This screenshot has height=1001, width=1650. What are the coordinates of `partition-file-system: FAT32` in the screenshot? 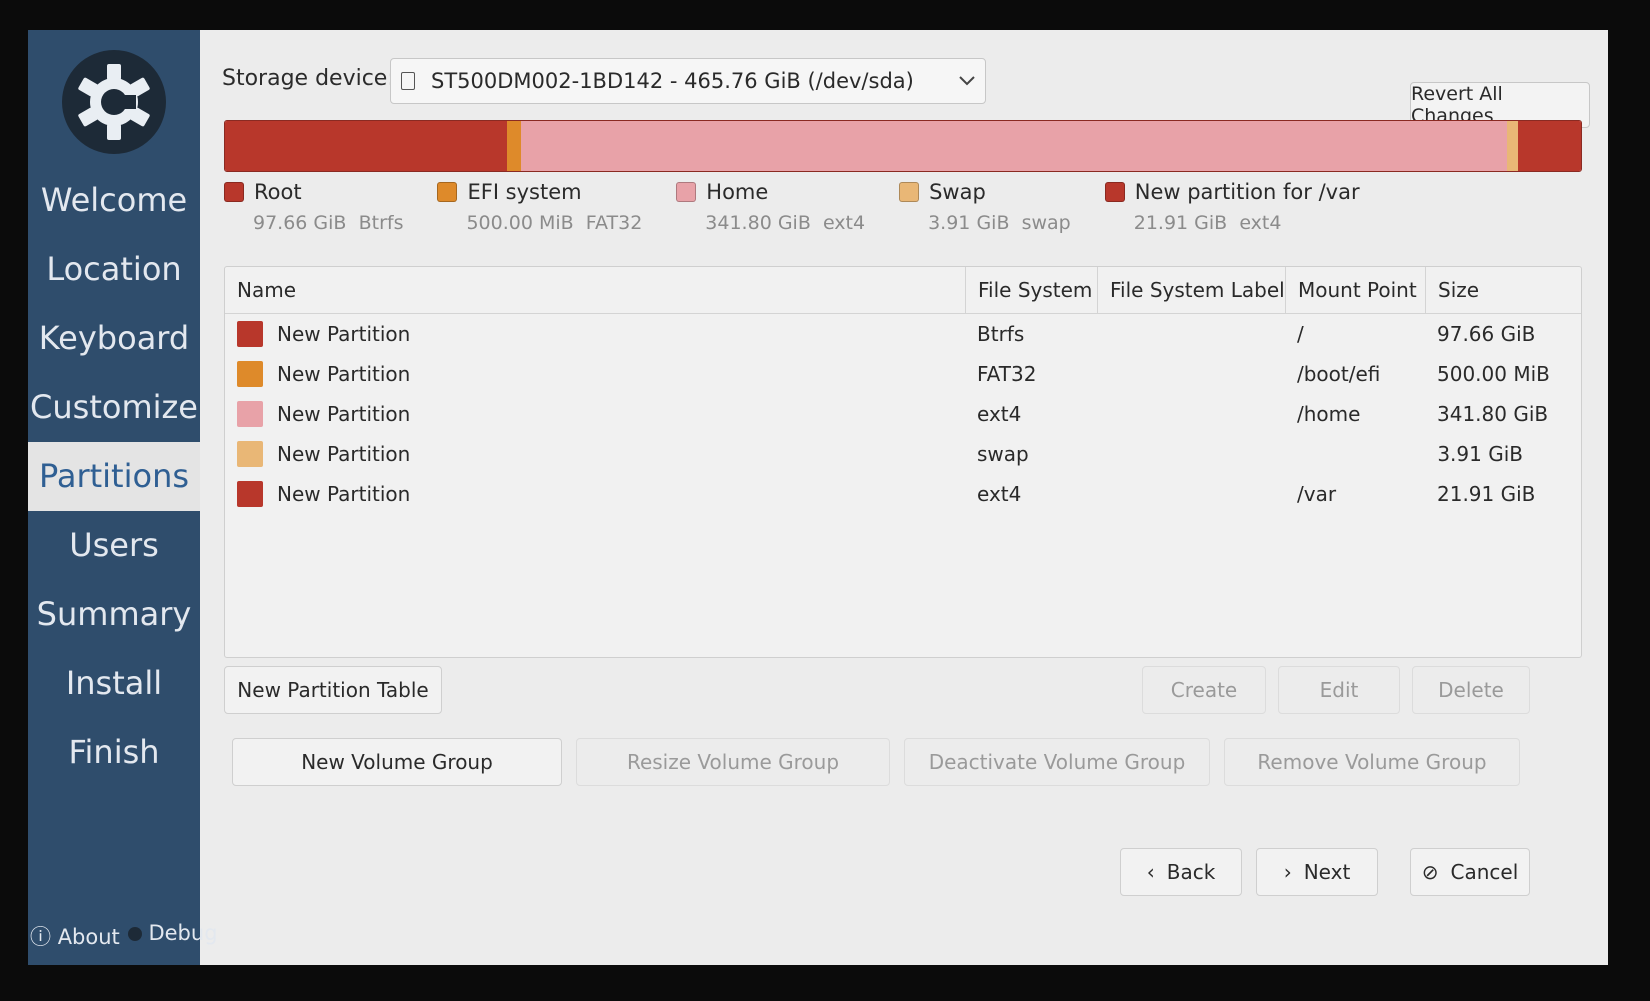 It's located at (1007, 374).